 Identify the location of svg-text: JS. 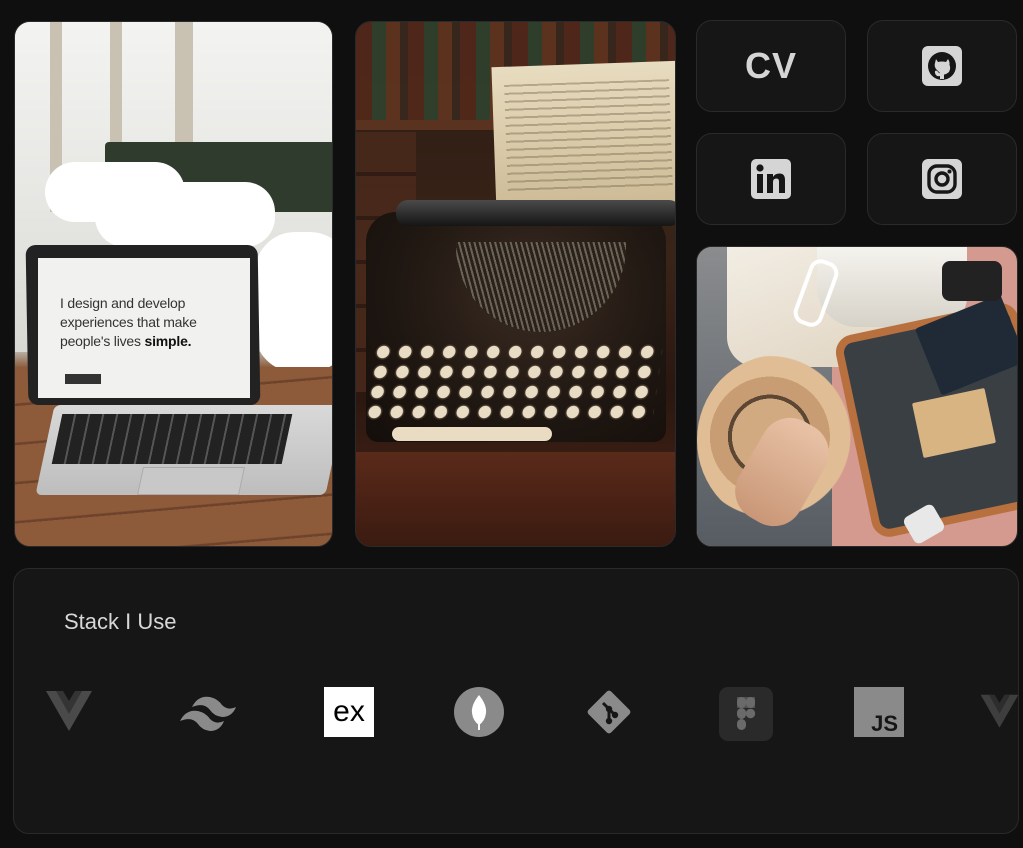
(884, 723).